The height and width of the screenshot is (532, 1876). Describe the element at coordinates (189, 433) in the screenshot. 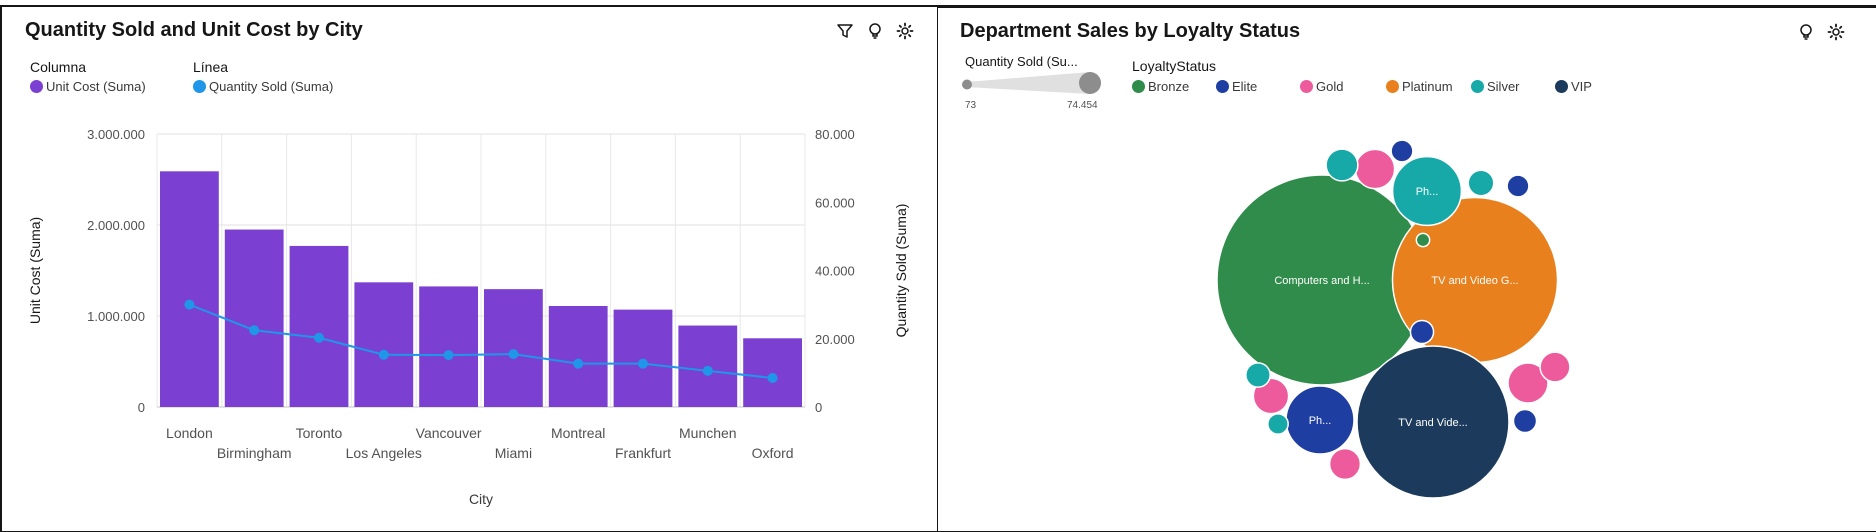

I see `x-tick-label: London` at that location.